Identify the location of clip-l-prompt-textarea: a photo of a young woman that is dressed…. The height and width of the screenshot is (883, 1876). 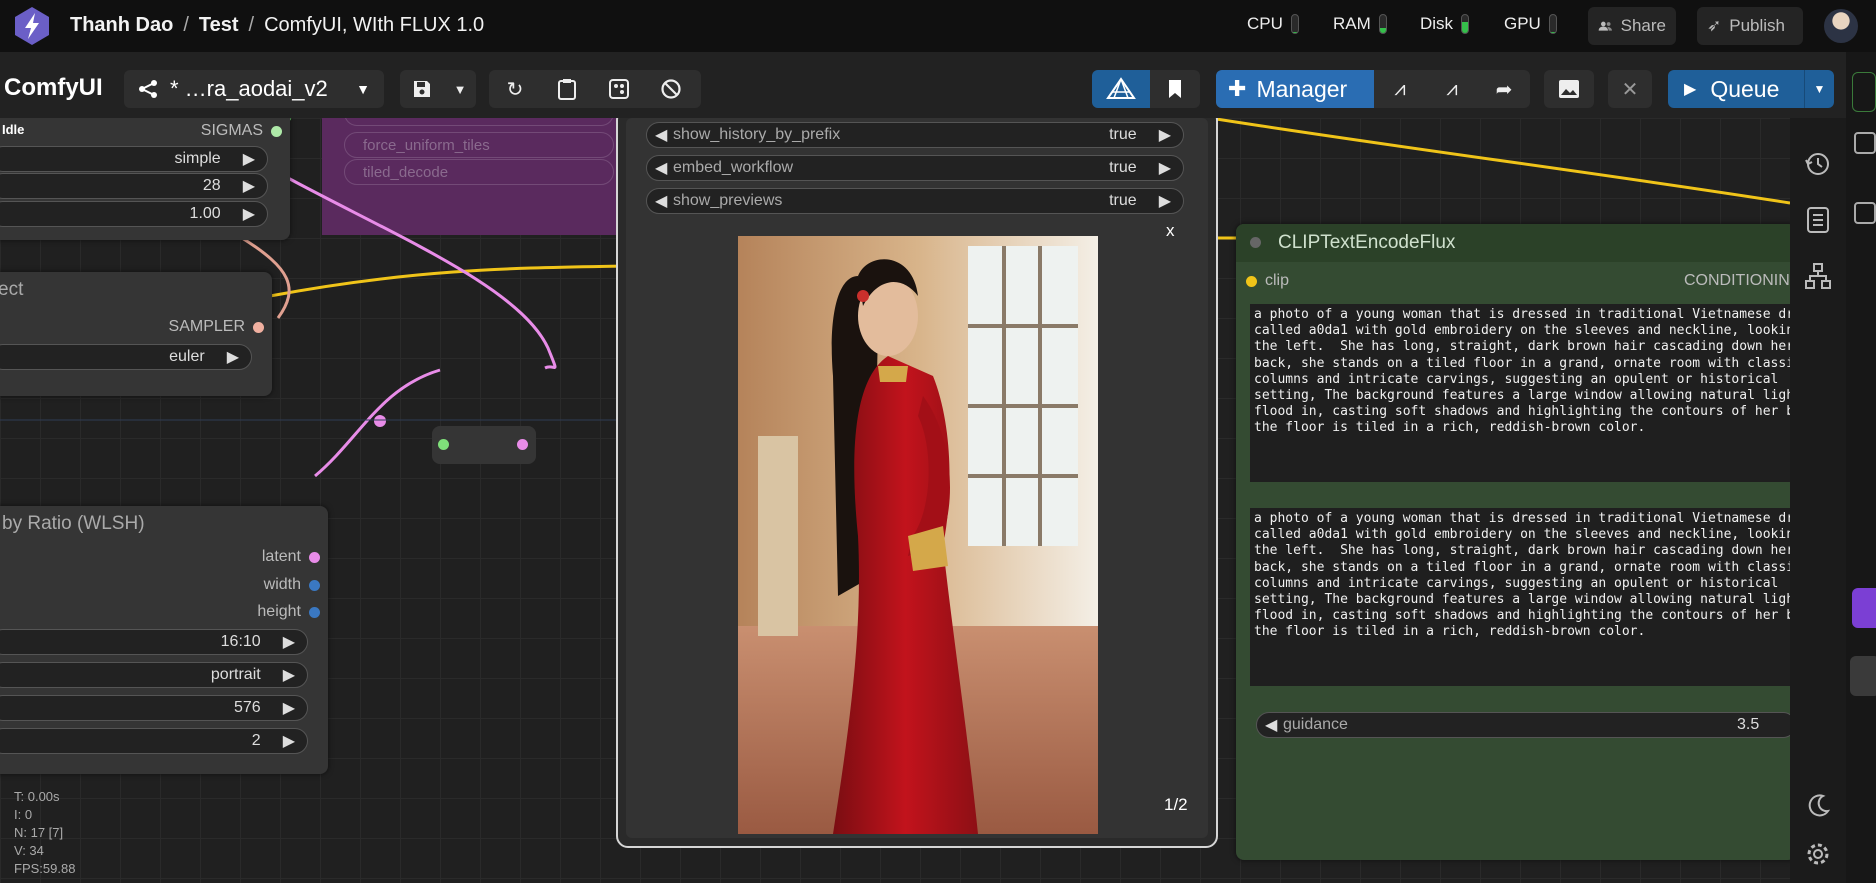
(1520, 393).